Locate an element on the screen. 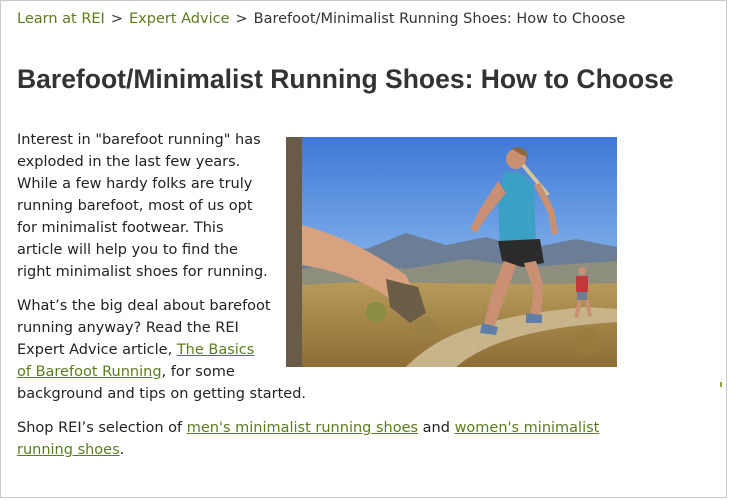 The height and width of the screenshot is (500, 729). mens-minimalist-shoes-link: men's minimalist running shoes is located at coordinates (302, 428).